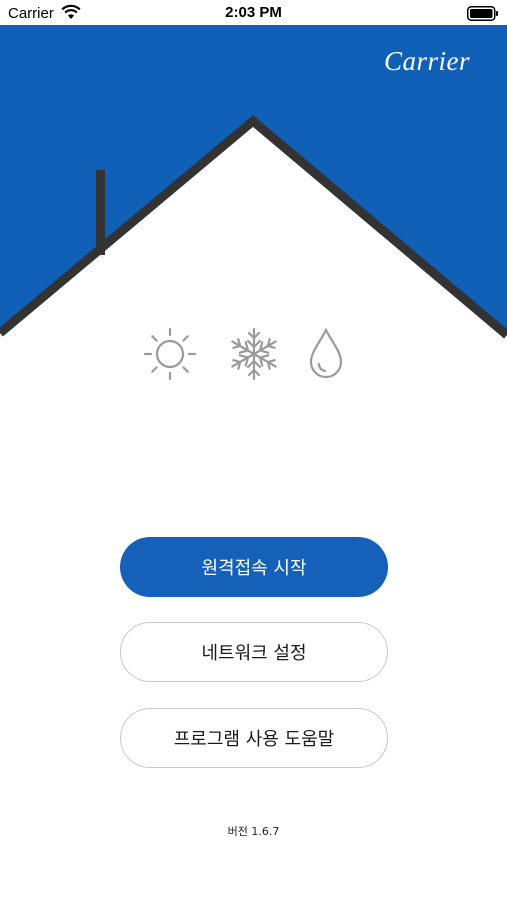  I want to click on program-help-label: 프로그램 사용 도움말, so click(254, 739).